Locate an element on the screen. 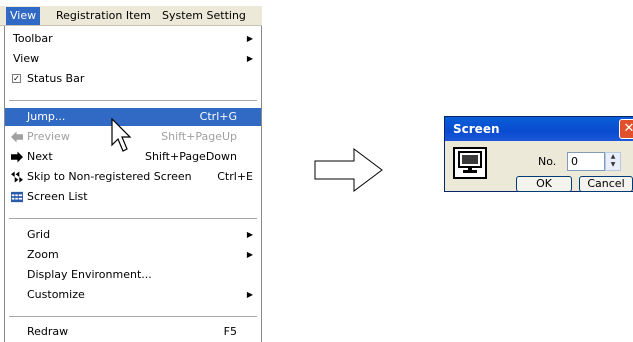 This screenshot has height=342, width=633. menu-item-redraw: Redraw F5 is located at coordinates (133, 332).